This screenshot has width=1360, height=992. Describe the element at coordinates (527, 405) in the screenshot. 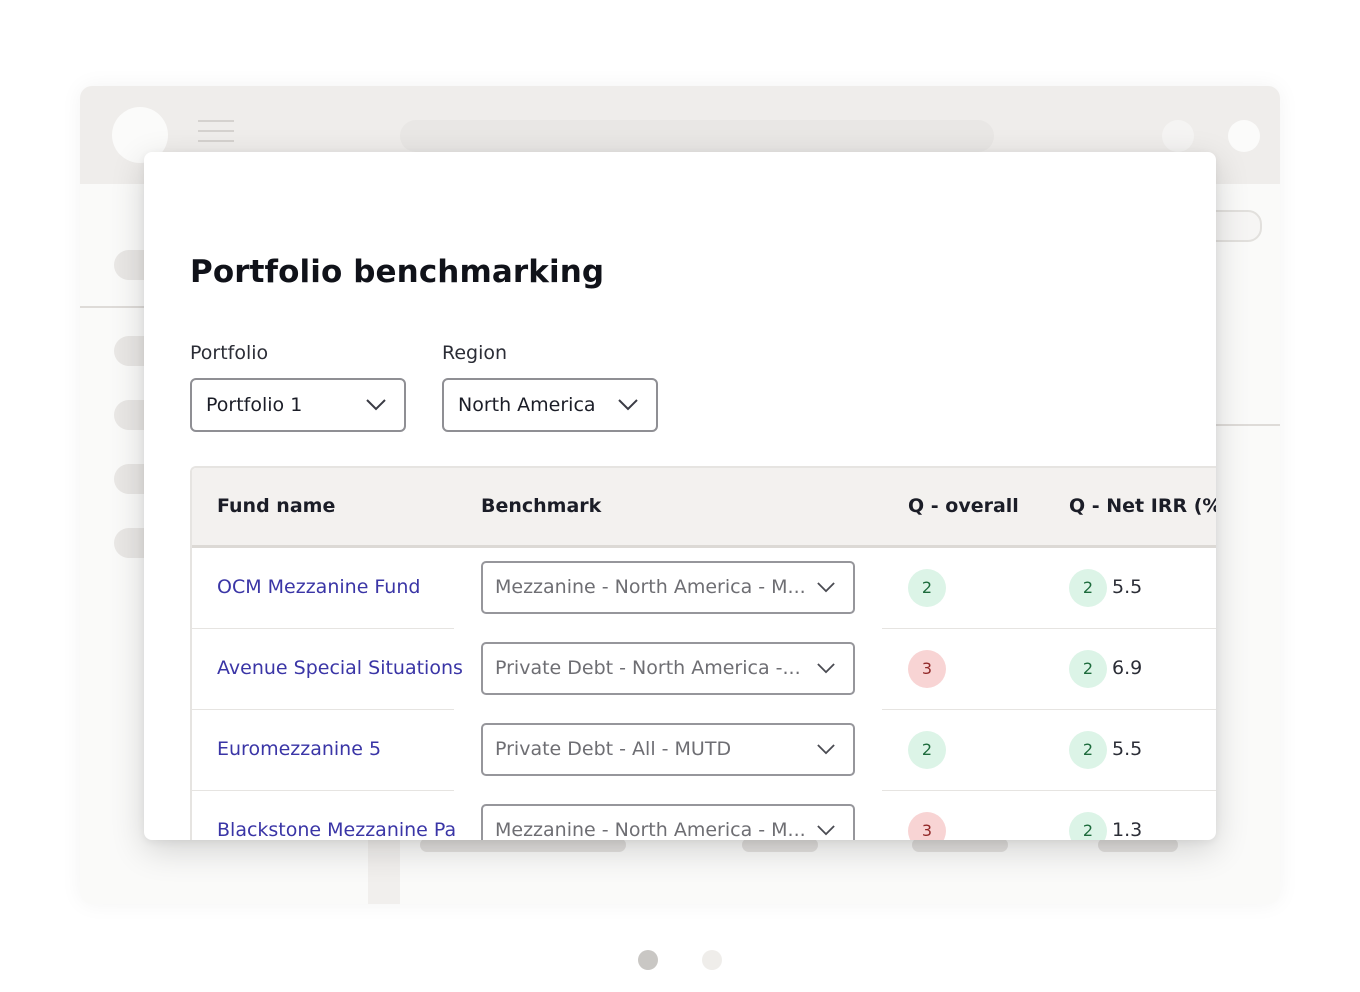

I see `region-select-value: North America` at that location.